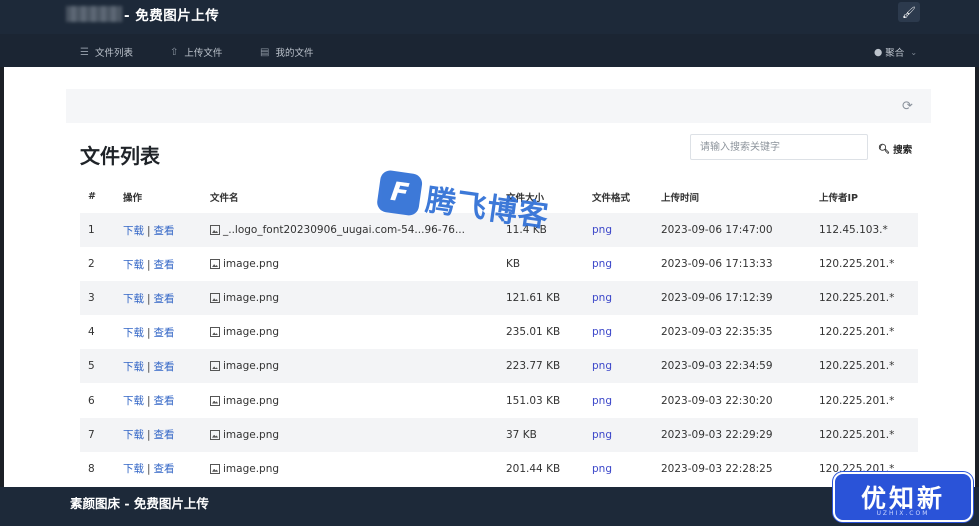 This screenshot has height=526, width=979. What do you see at coordinates (533, 400) in the screenshot?
I see `cell-size: 151.03 KB` at bounding box center [533, 400].